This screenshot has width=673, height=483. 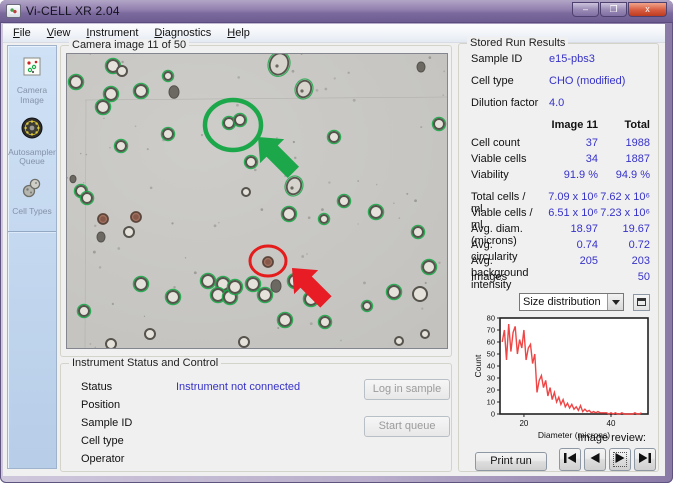 What do you see at coordinates (407, 389) in the screenshot?
I see `log-in-sample-button: Log in sample` at bounding box center [407, 389].